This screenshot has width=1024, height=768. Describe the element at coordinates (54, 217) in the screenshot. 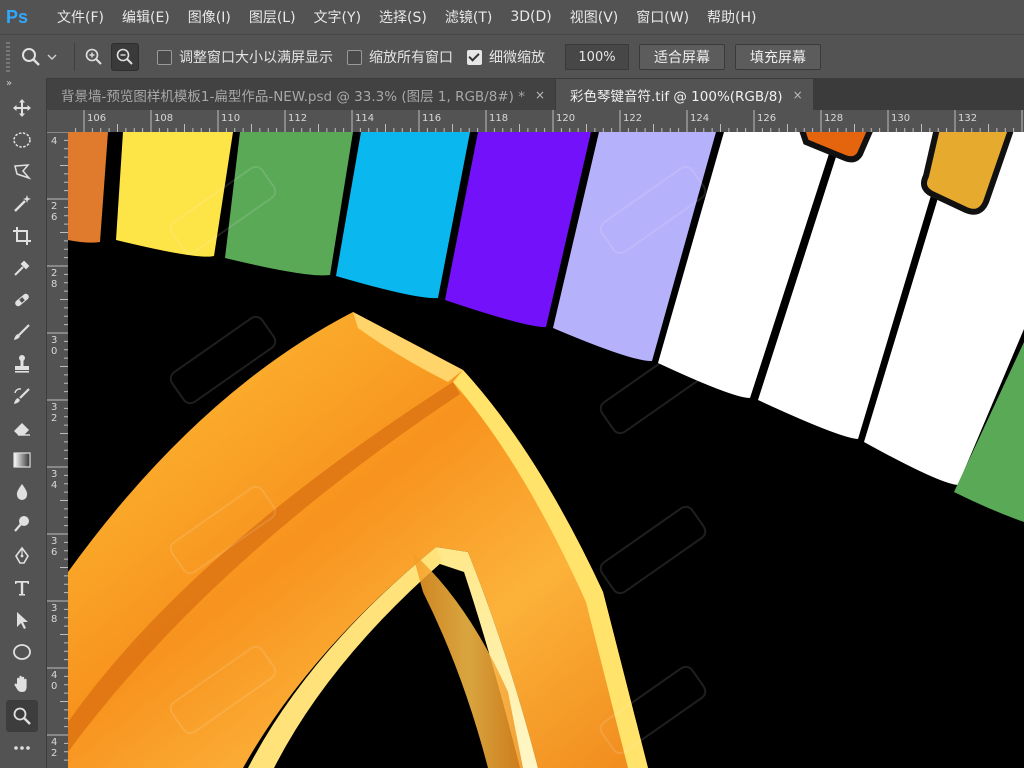

I see `ruler-label: 6` at that location.